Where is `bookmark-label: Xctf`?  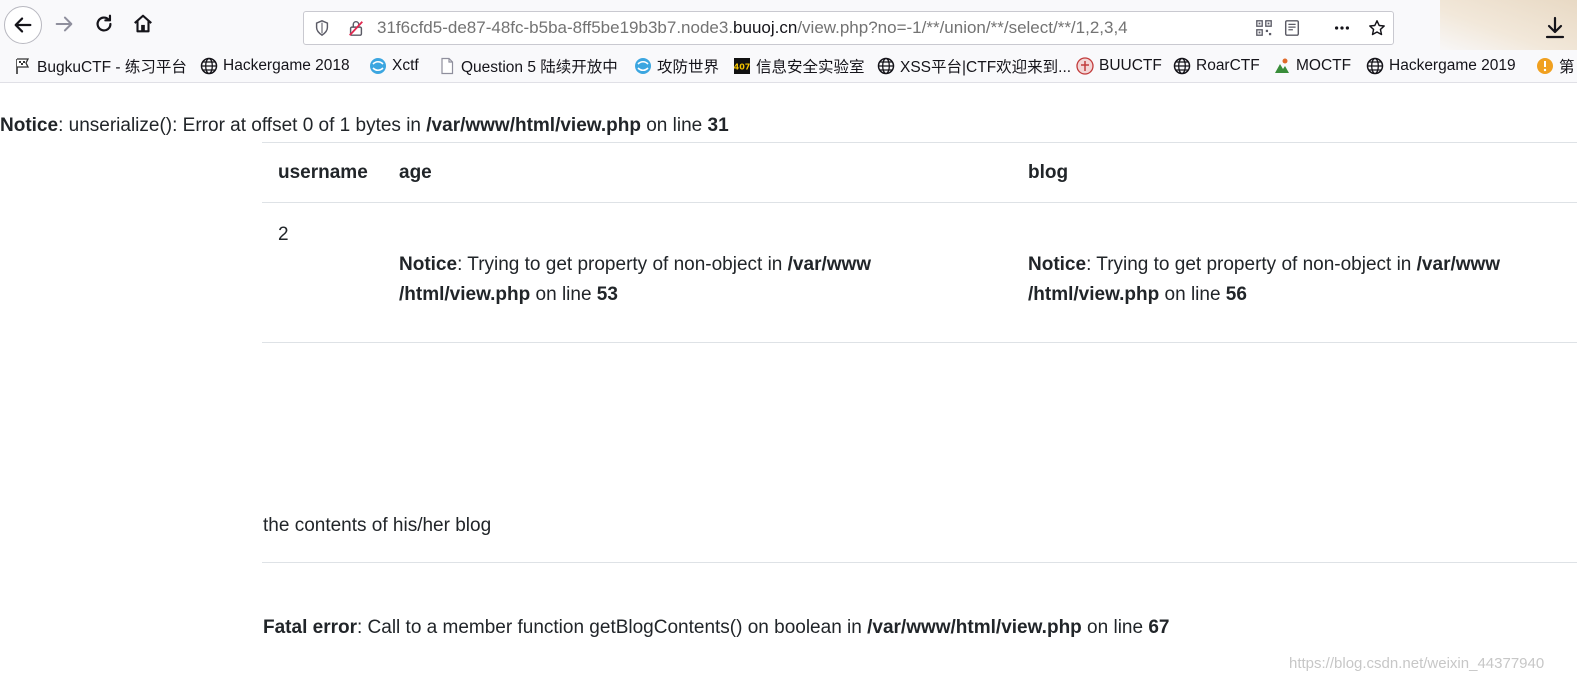
bookmark-label: Xctf is located at coordinates (405, 65).